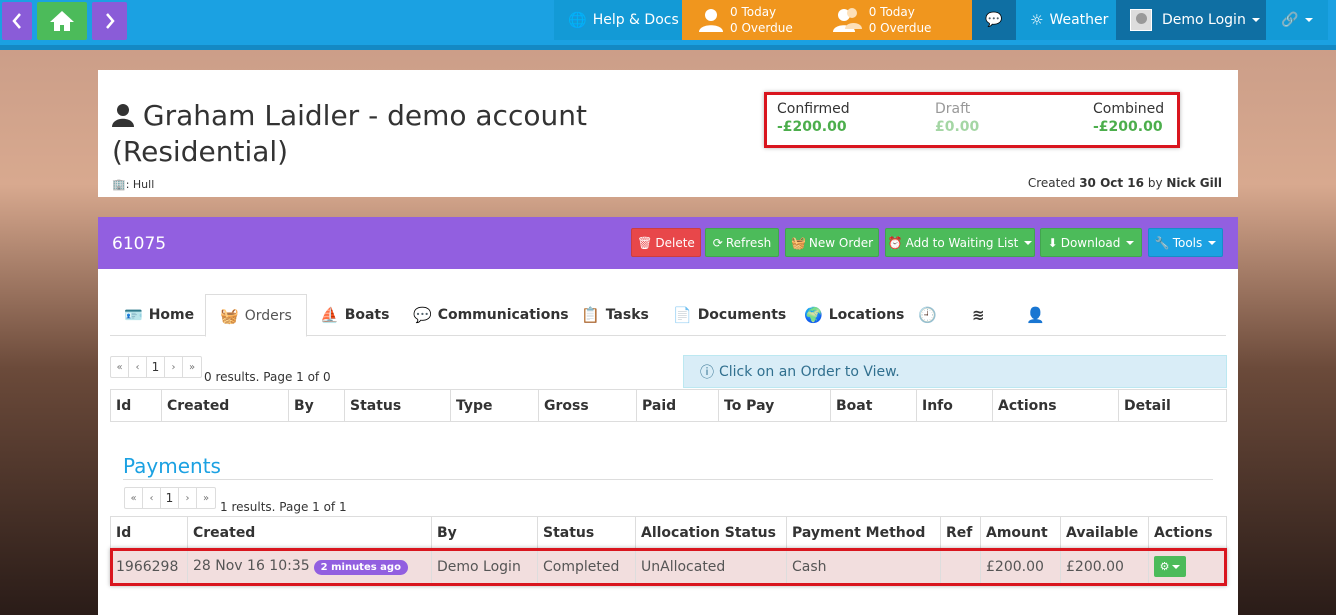  What do you see at coordinates (863, 532) in the screenshot?
I see `payments-col-method: Payment Method` at bounding box center [863, 532].